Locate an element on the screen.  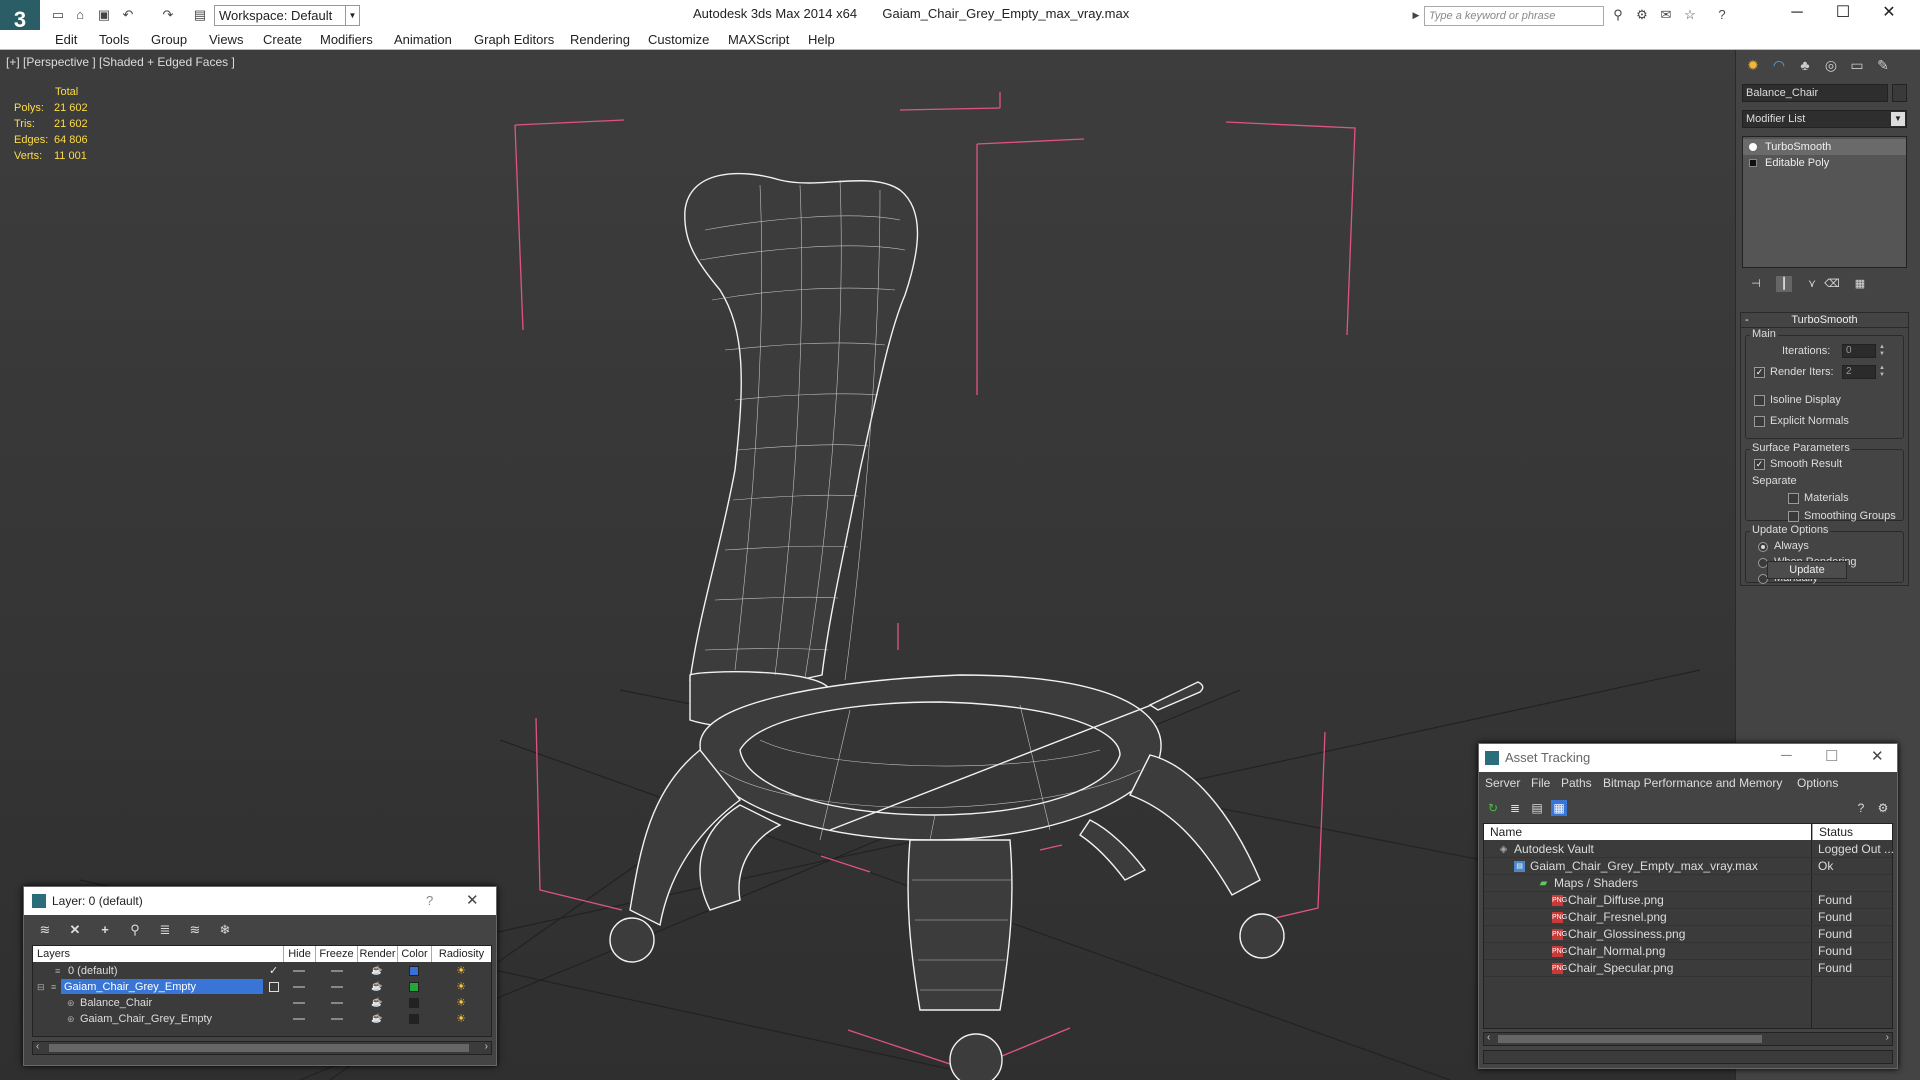
workspace-dropdown: Workspace: Default ▼ is located at coordinates (287, 15).